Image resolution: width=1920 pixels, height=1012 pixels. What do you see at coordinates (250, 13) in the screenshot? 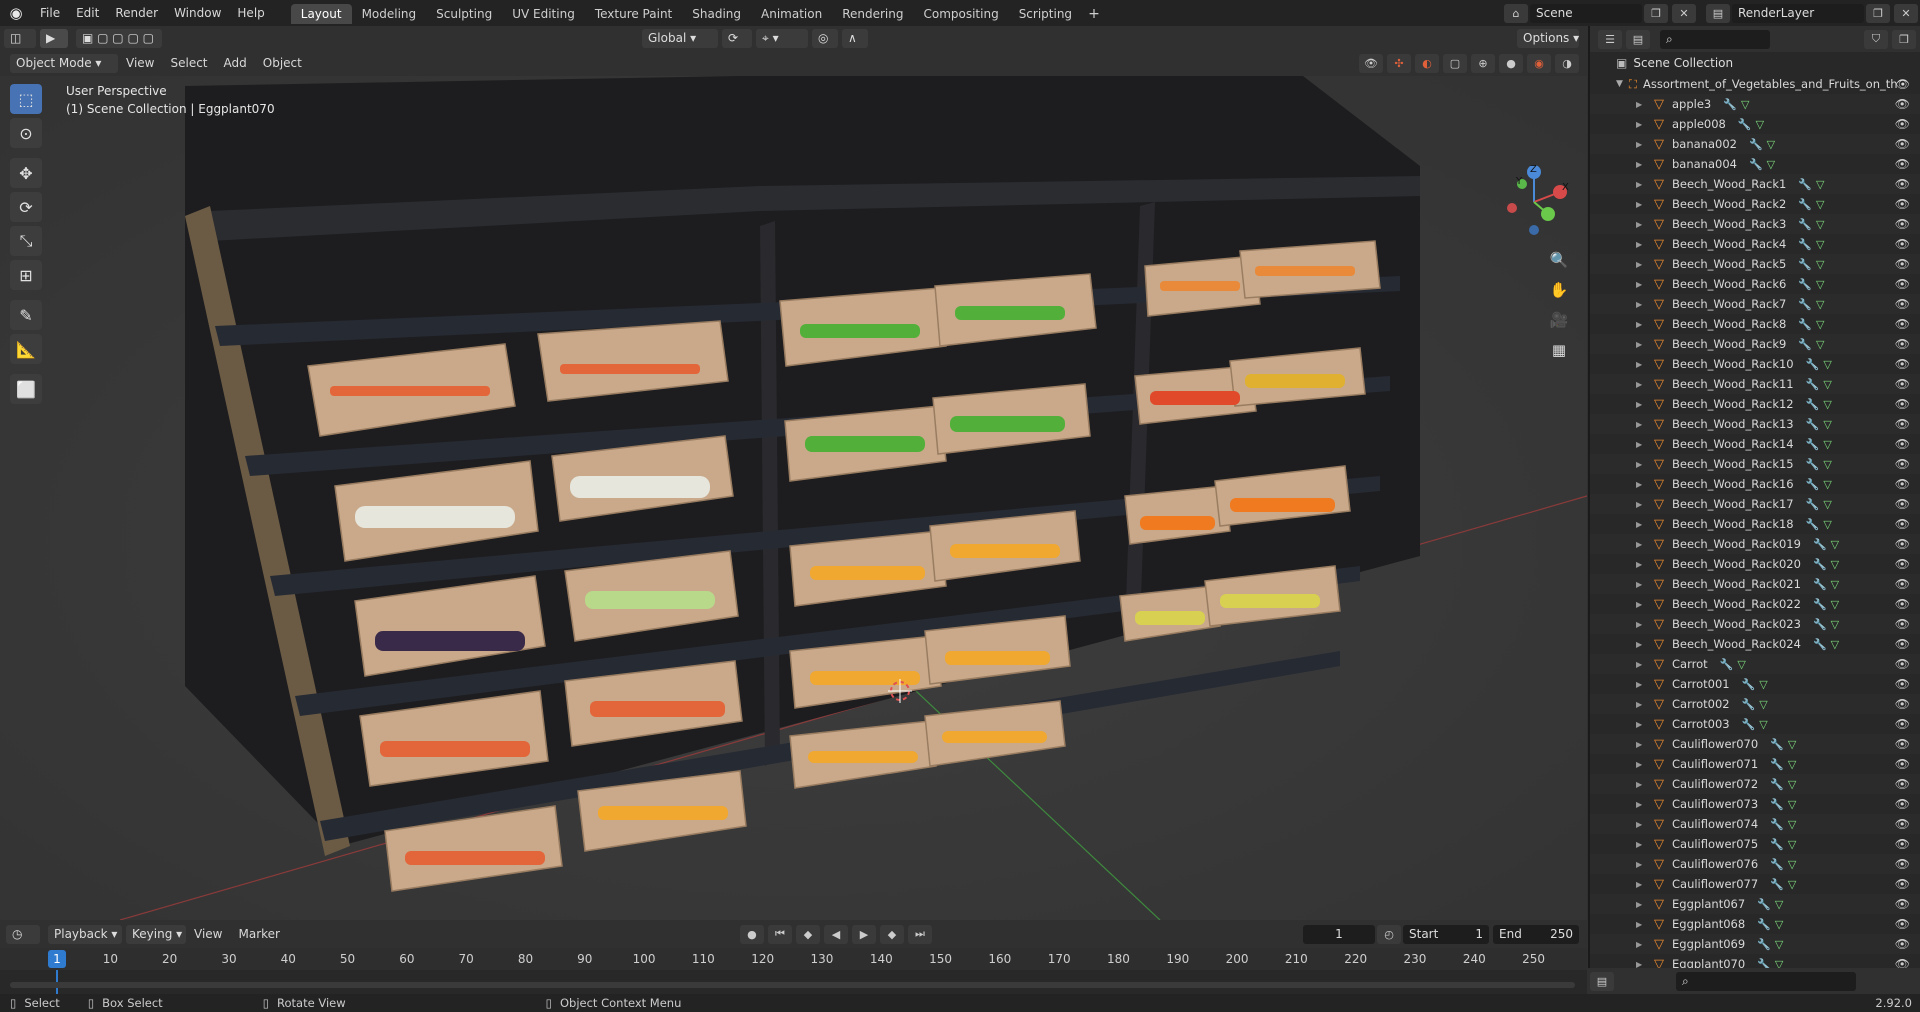
I see `menu-help: Help` at bounding box center [250, 13].